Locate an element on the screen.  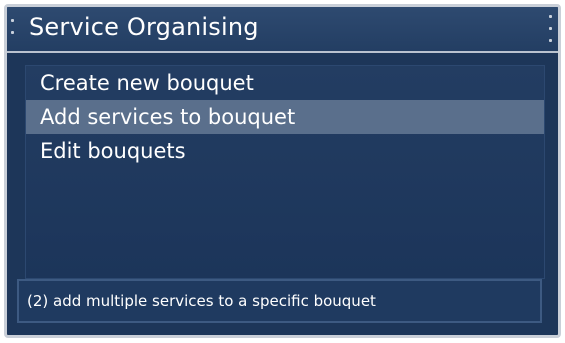
menu-item-create-new-bouquet: Create new bouquet is located at coordinates (285, 83).